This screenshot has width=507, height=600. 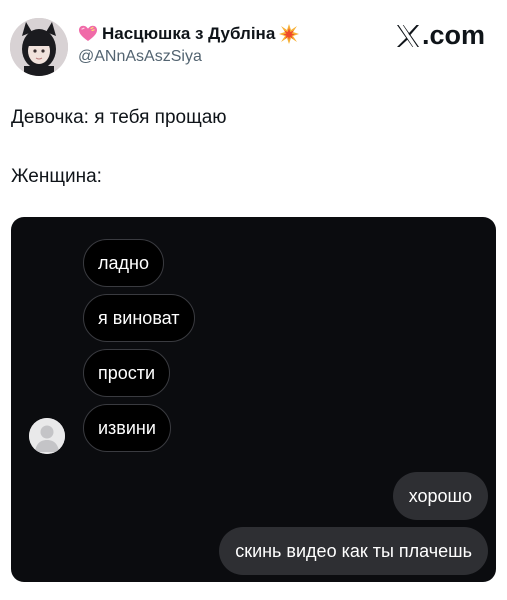 What do you see at coordinates (139, 318) in the screenshot?
I see `incoming-message-bubble: я виноват` at bounding box center [139, 318].